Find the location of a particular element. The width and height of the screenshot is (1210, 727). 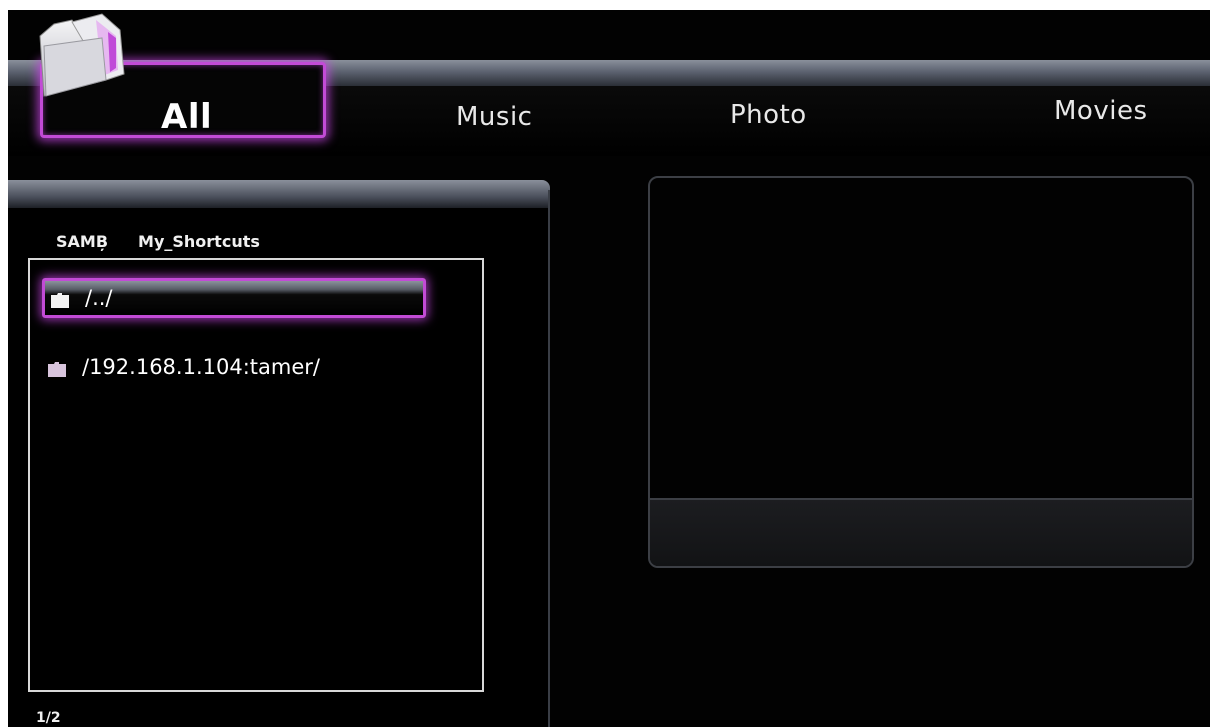

tab-movies: Movies is located at coordinates (1101, 111).